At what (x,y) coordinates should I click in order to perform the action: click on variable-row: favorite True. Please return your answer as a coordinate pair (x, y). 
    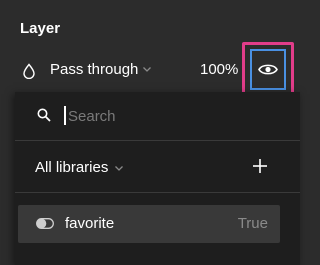
    Looking at the image, I should click on (149, 224).